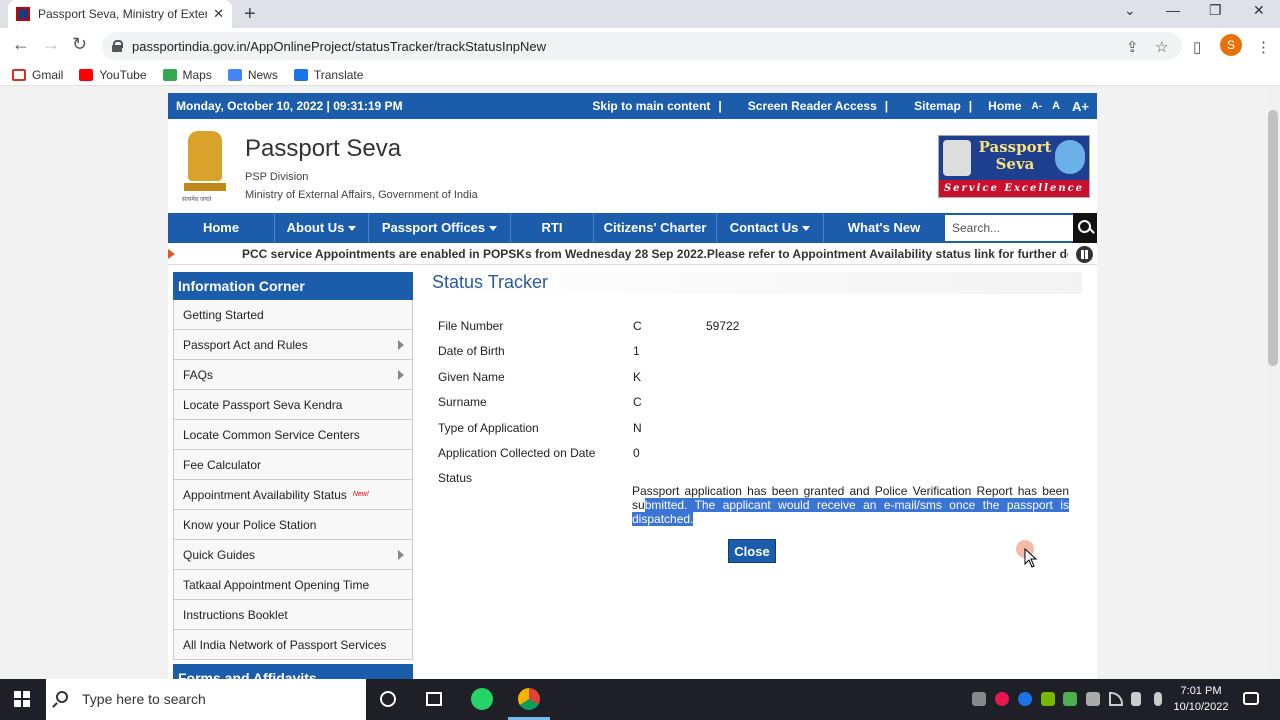 The height and width of the screenshot is (720, 1280). I want to click on volume-mute-icon, so click(1136, 699).